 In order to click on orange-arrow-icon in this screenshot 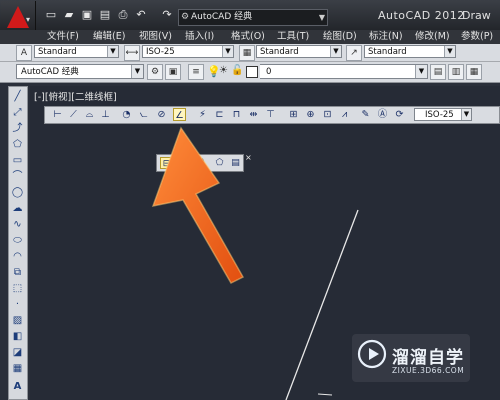, I will do `click(198, 205)`.